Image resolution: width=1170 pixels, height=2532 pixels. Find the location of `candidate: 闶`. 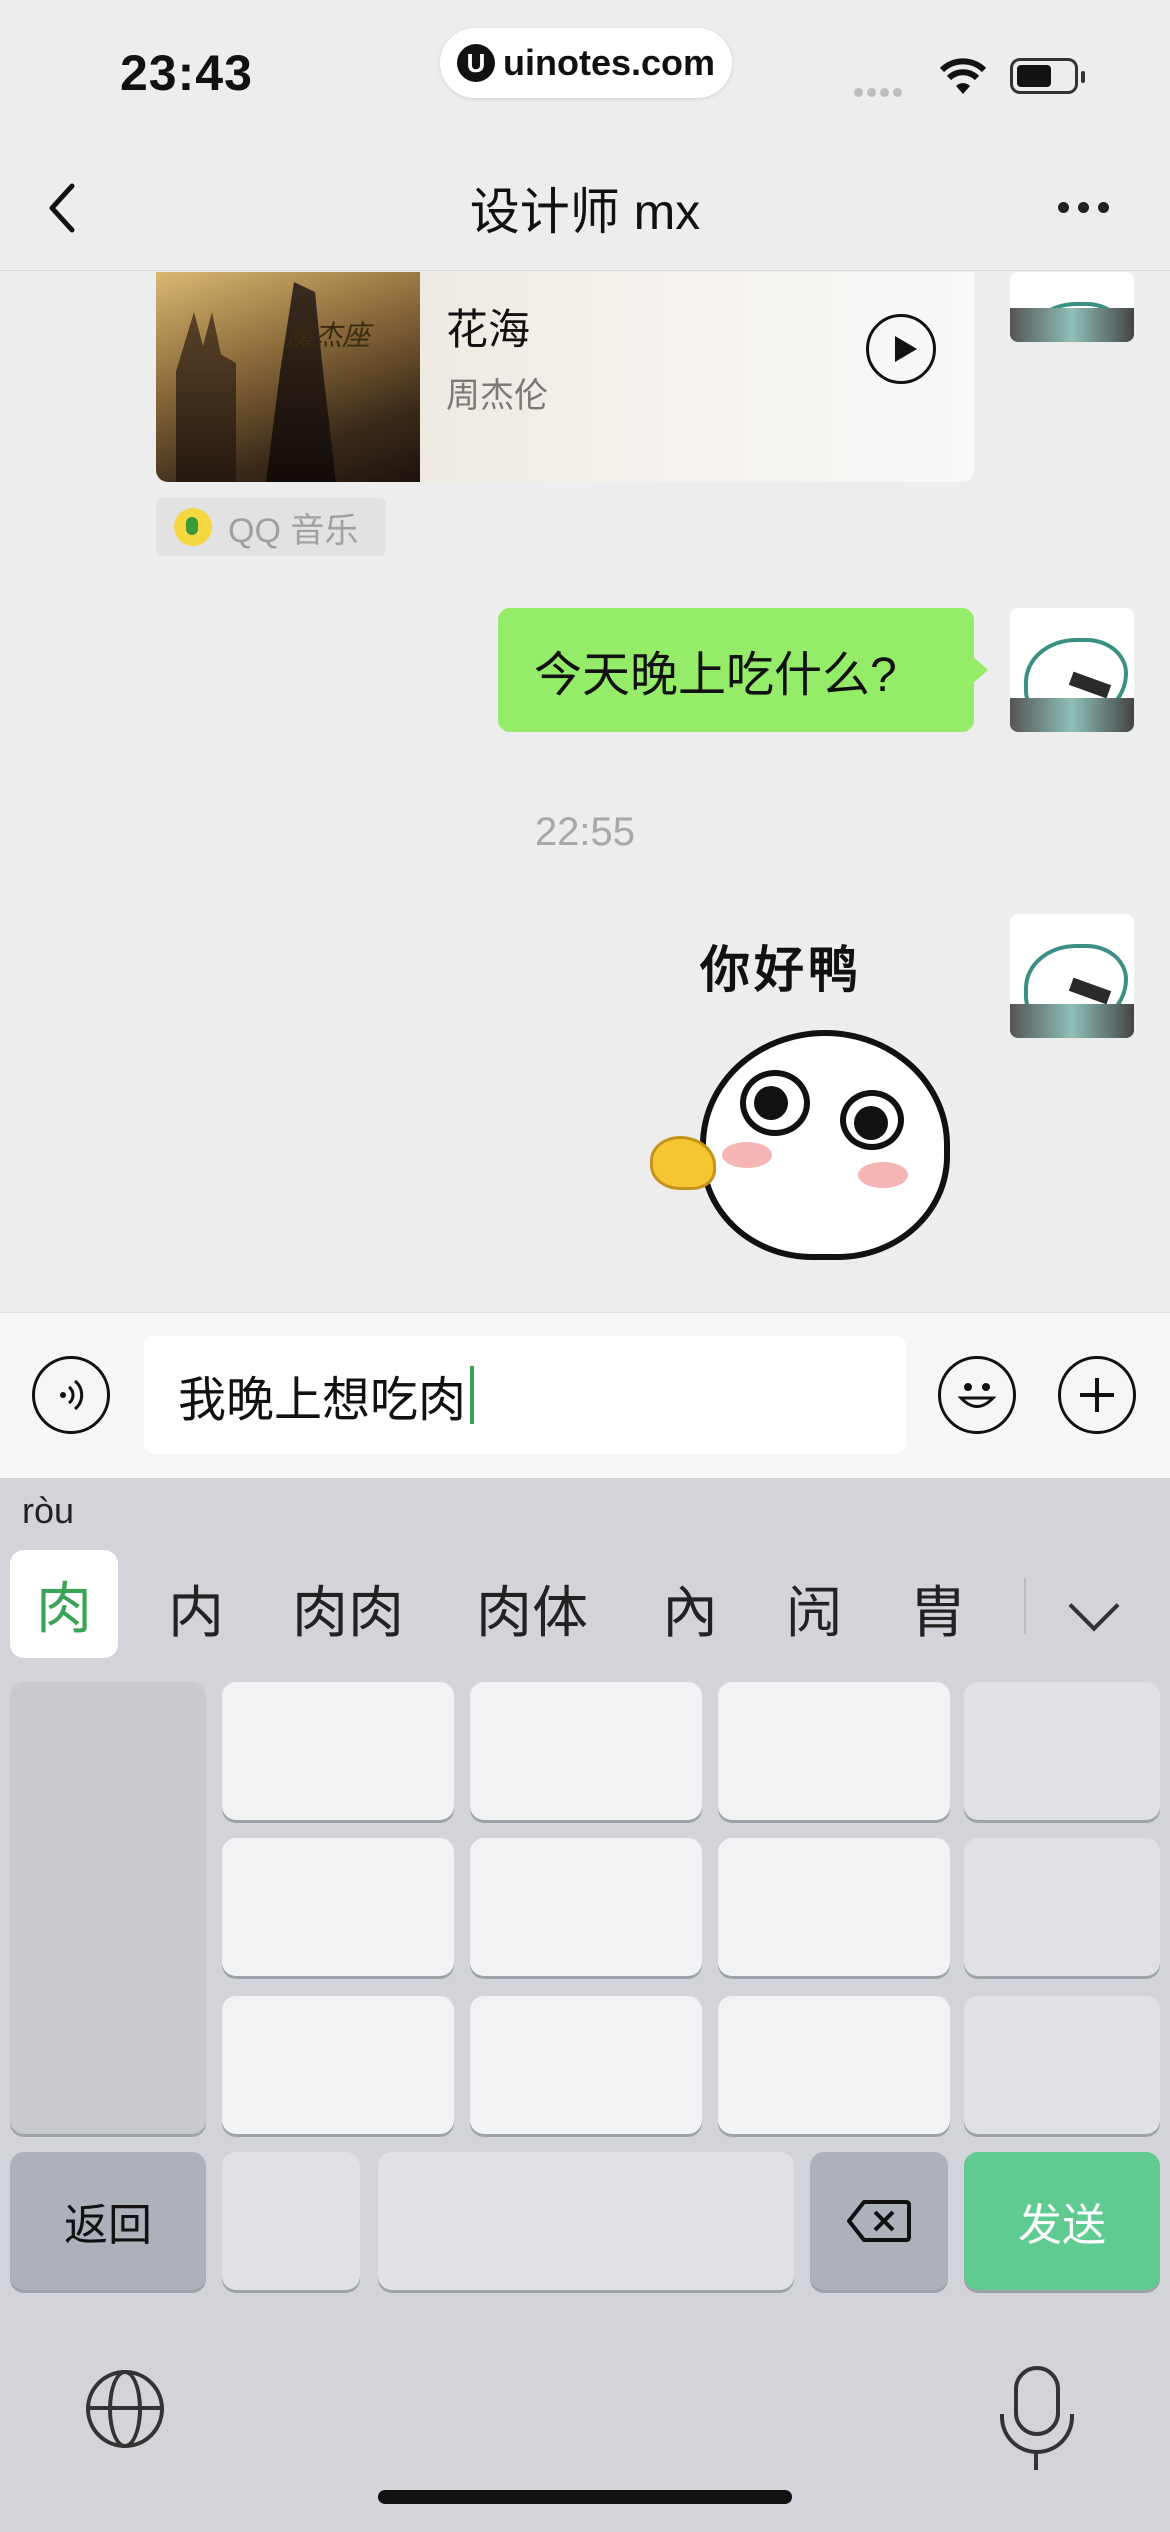

candidate: 闶 is located at coordinates (814, 1608).